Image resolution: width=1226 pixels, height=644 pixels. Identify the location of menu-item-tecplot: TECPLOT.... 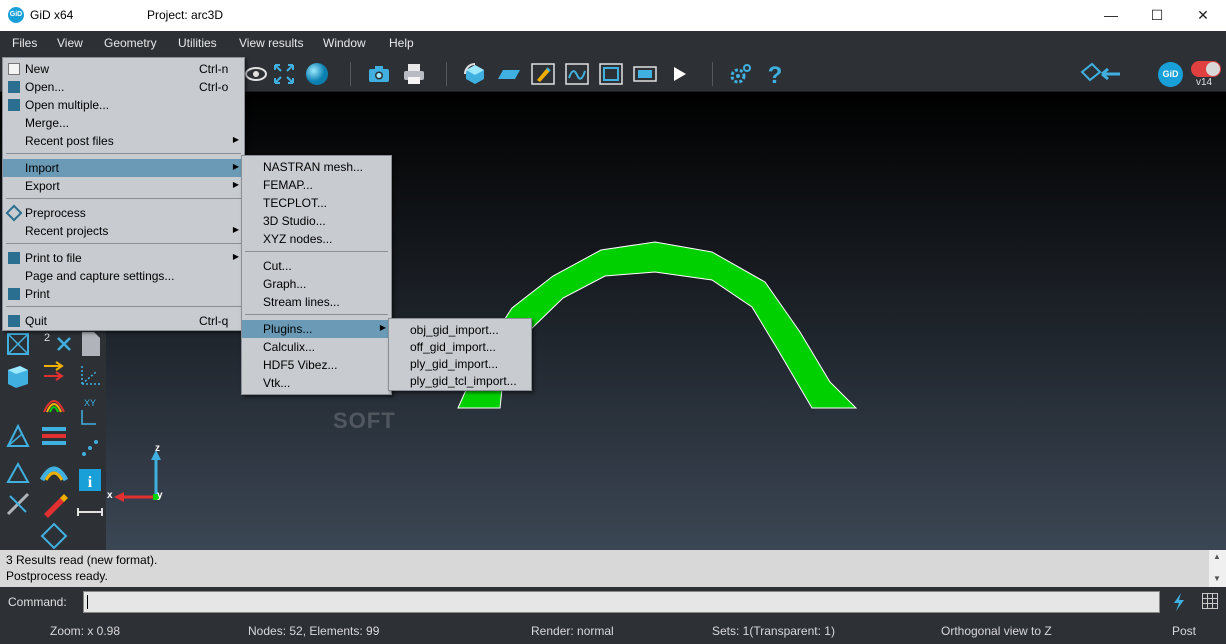
(316, 203).